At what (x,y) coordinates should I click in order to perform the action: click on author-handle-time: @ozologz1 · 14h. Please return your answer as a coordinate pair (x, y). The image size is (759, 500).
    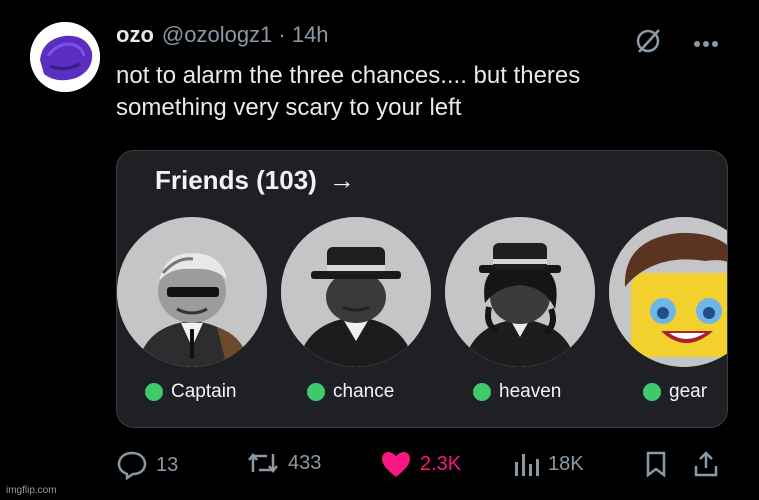
    Looking at the image, I should click on (245, 35).